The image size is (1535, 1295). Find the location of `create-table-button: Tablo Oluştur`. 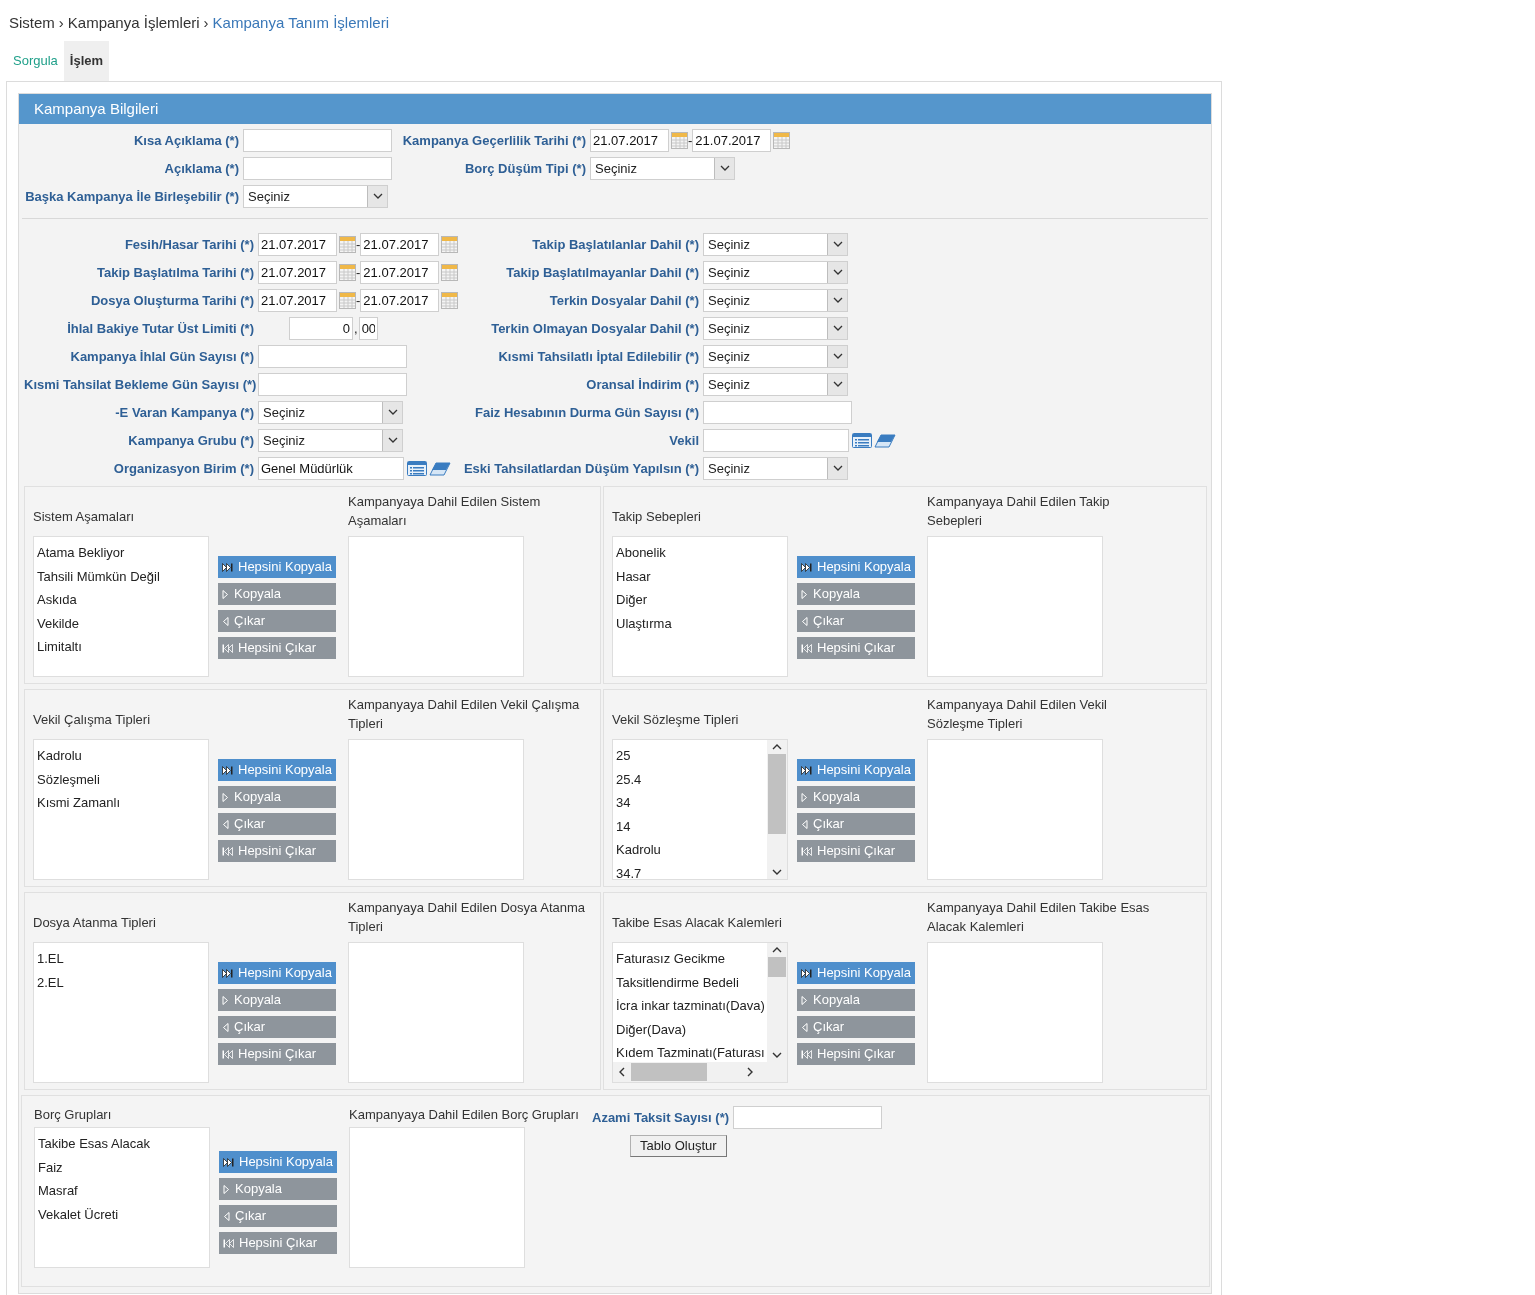

create-table-button: Tablo Oluştur is located at coordinates (678, 1146).